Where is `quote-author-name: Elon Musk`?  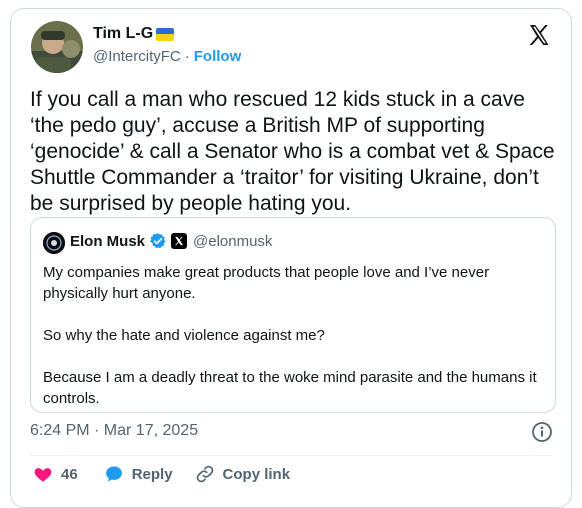
quote-author-name: Elon Musk is located at coordinates (129, 241).